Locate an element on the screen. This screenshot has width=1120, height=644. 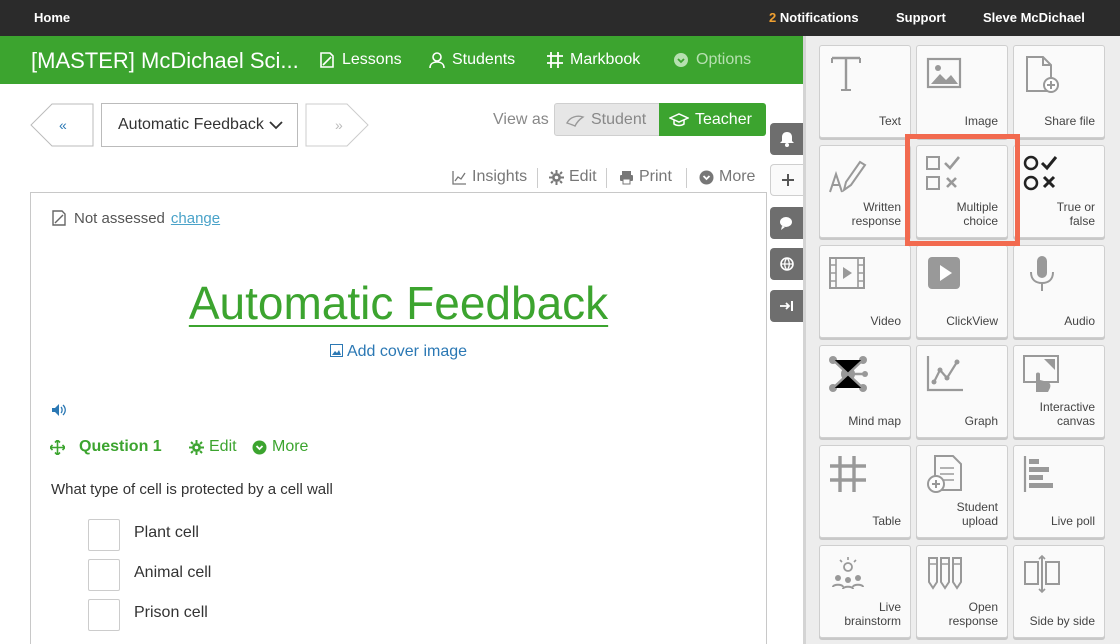
page-select-value: Automatic Feedback is located at coordinates (191, 124).